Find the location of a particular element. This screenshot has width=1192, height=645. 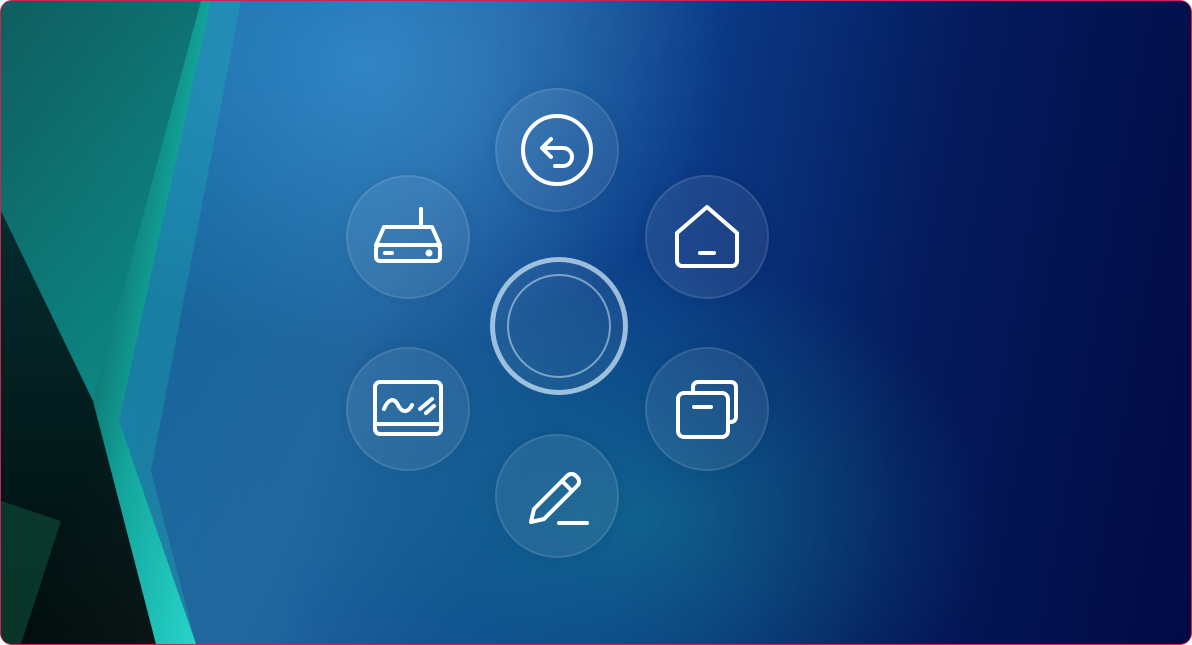

whiteboard-button is located at coordinates (408, 409).